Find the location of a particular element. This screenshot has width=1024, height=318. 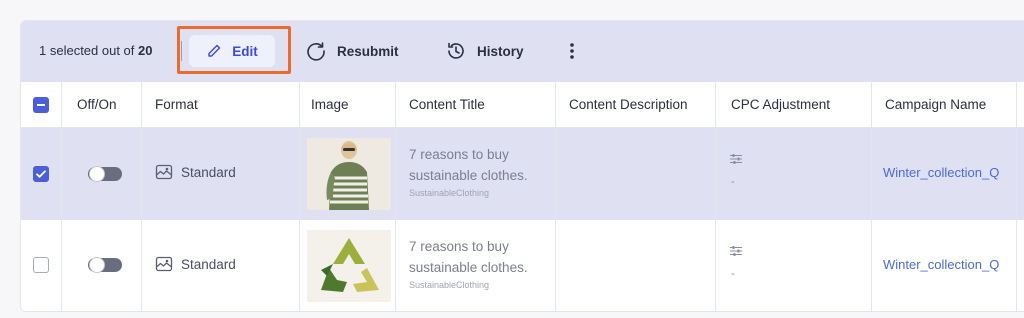

more-vertical-icon is located at coordinates (572, 51).